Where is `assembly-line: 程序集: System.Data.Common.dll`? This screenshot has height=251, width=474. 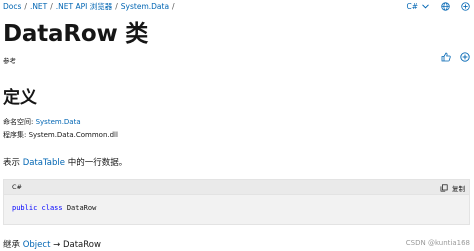 assembly-line: 程序集: System.Data.Common.dll is located at coordinates (60, 135).